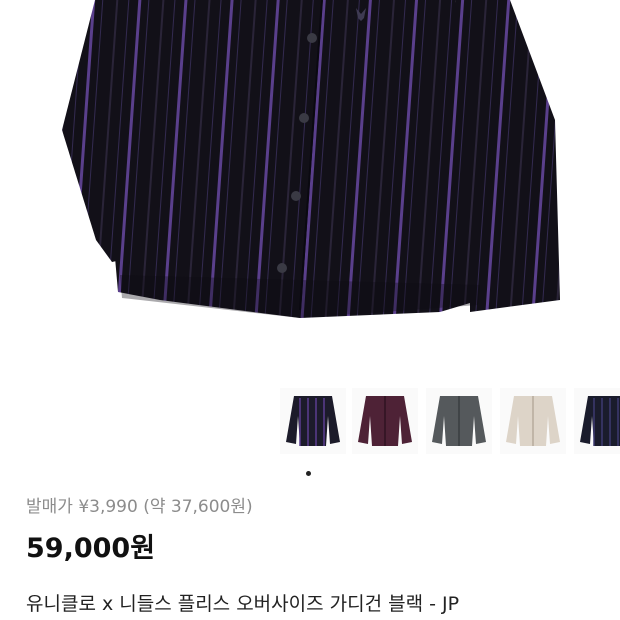 This screenshot has width=620, height=620. I want to click on cardigan-purple-icon, so click(385, 421).